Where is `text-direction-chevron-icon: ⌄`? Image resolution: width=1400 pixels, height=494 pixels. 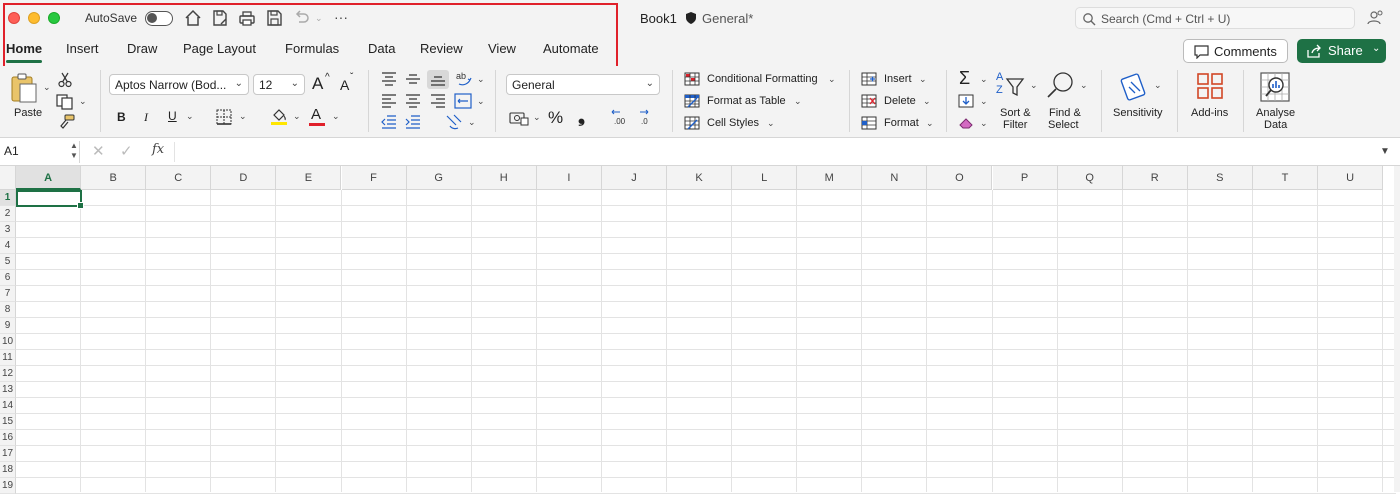
text-direction-chevron-icon: ⌄ is located at coordinates (472, 122).